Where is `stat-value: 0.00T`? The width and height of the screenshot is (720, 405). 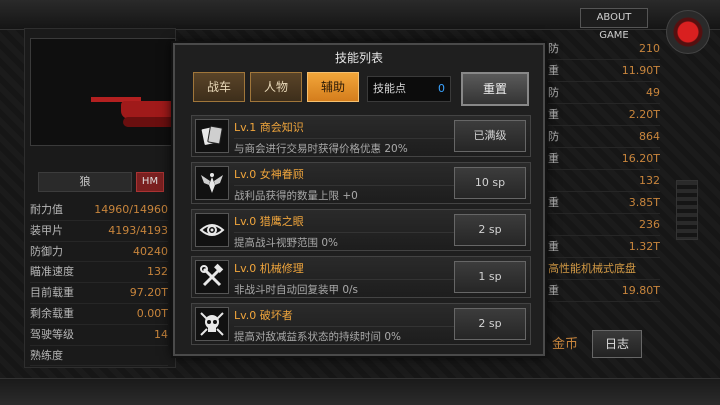
stat-value: 0.00T is located at coordinates (152, 313).